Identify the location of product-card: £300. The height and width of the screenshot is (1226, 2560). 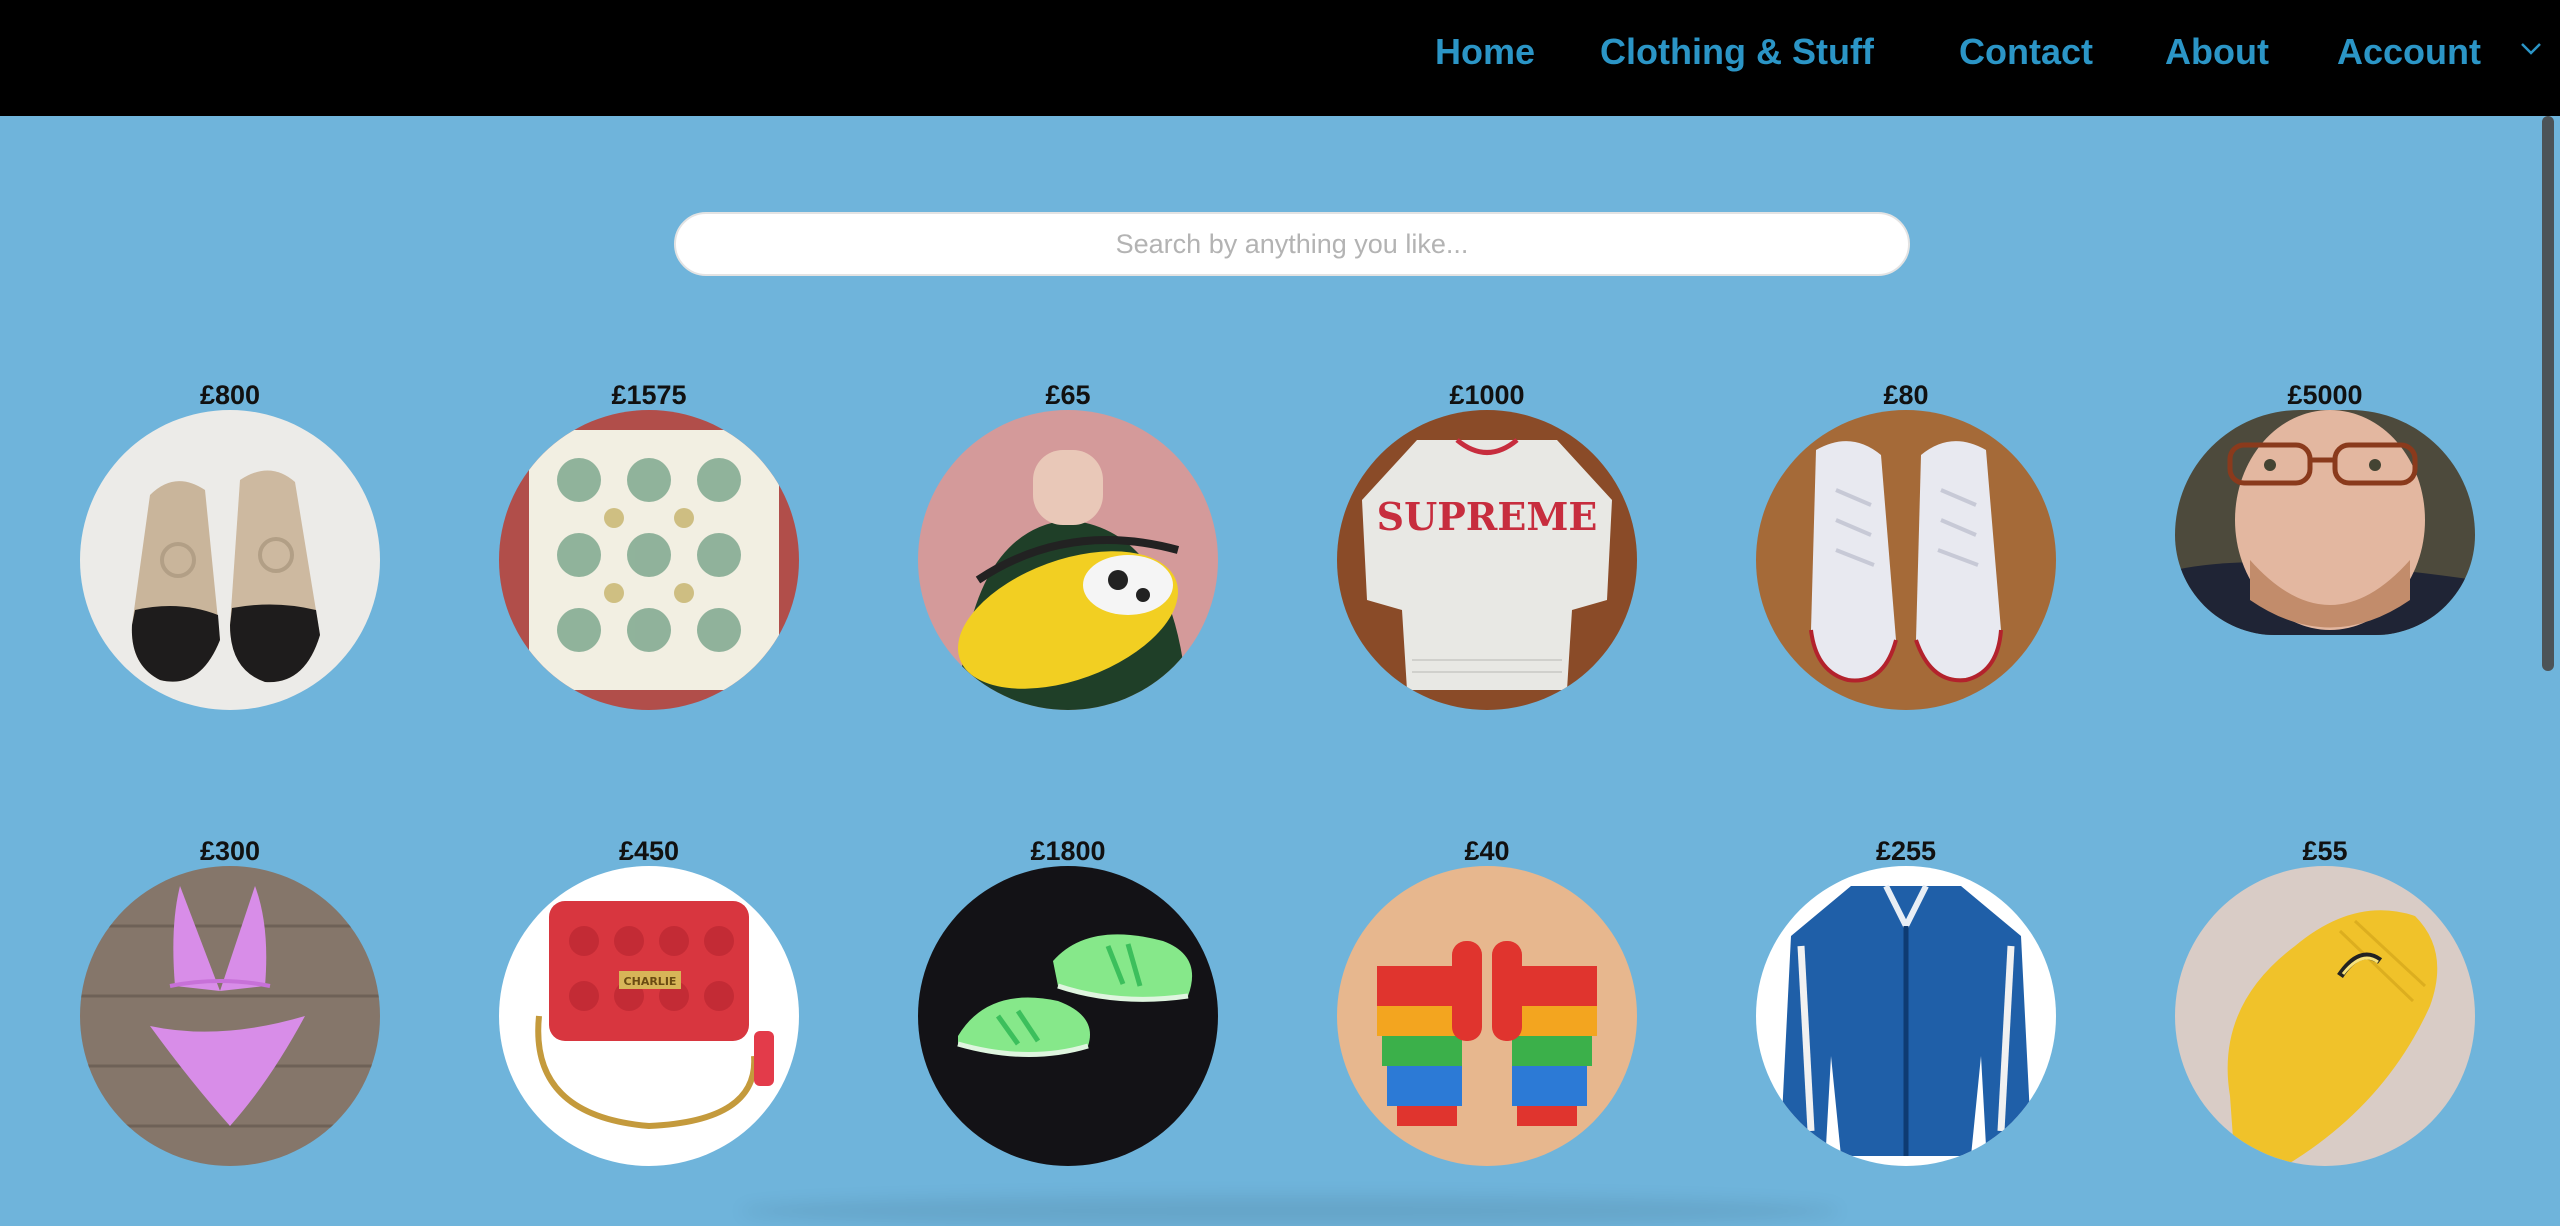
(230, 1000).